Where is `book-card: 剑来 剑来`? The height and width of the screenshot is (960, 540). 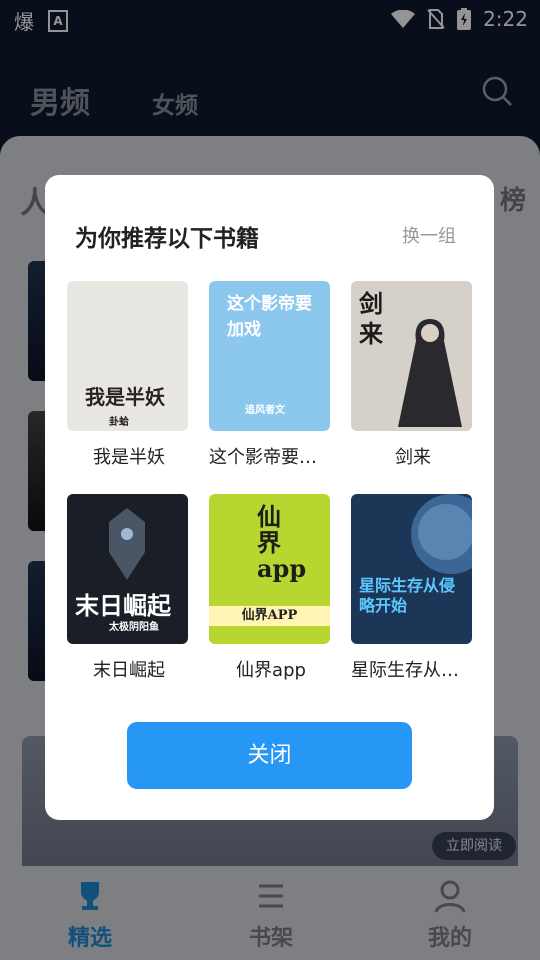
book-card: 剑来 剑来 is located at coordinates (412, 375).